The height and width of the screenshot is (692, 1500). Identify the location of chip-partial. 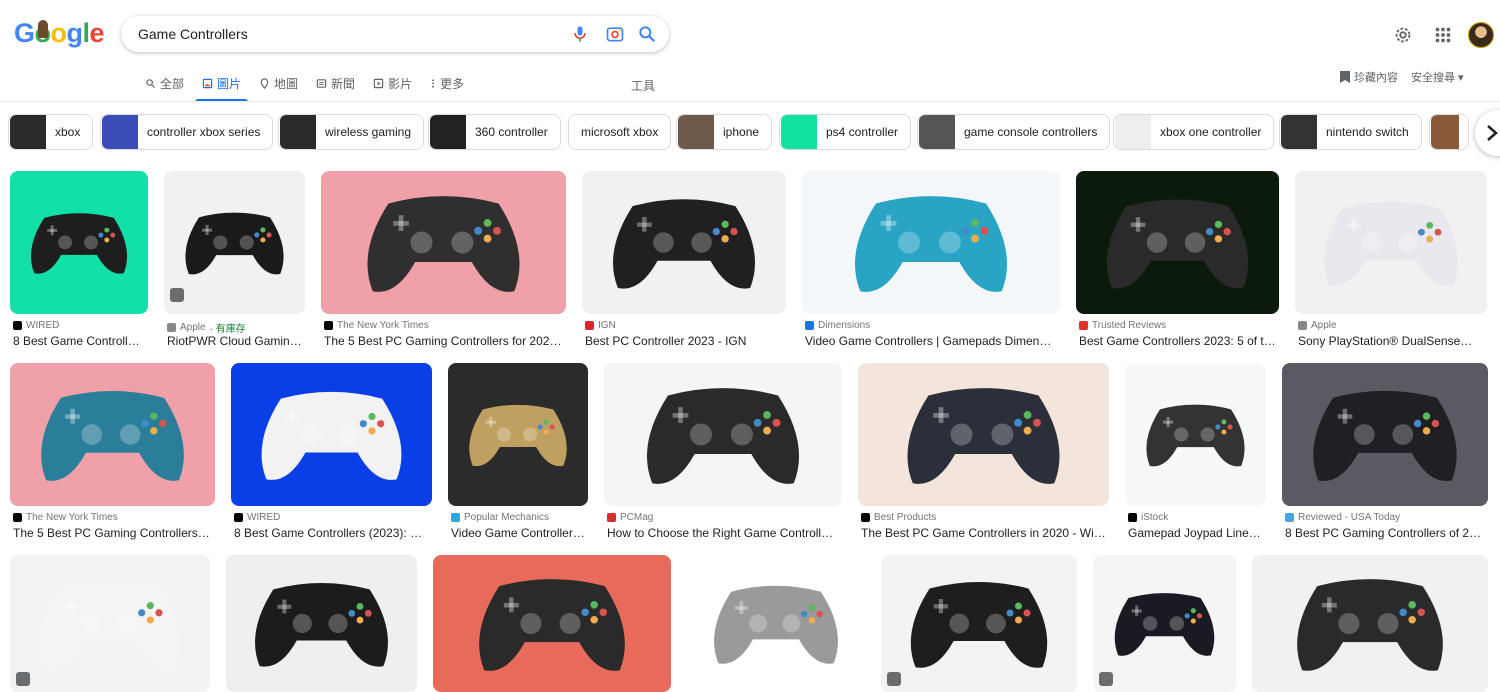
(1449, 132).